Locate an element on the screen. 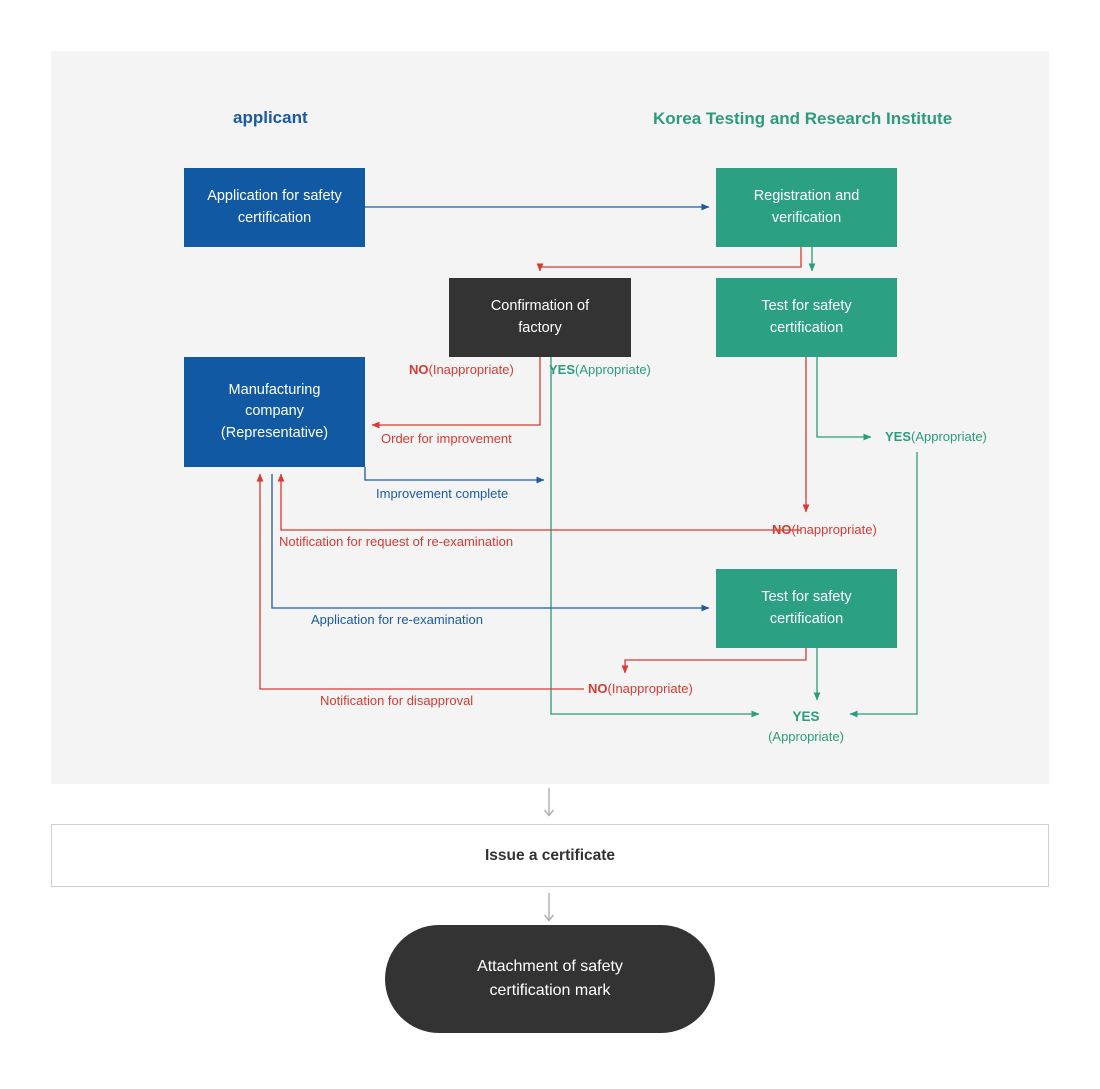 The height and width of the screenshot is (1089, 1100). node-manufacturing-company: Manufacturing company (Representative) is located at coordinates (274, 412).